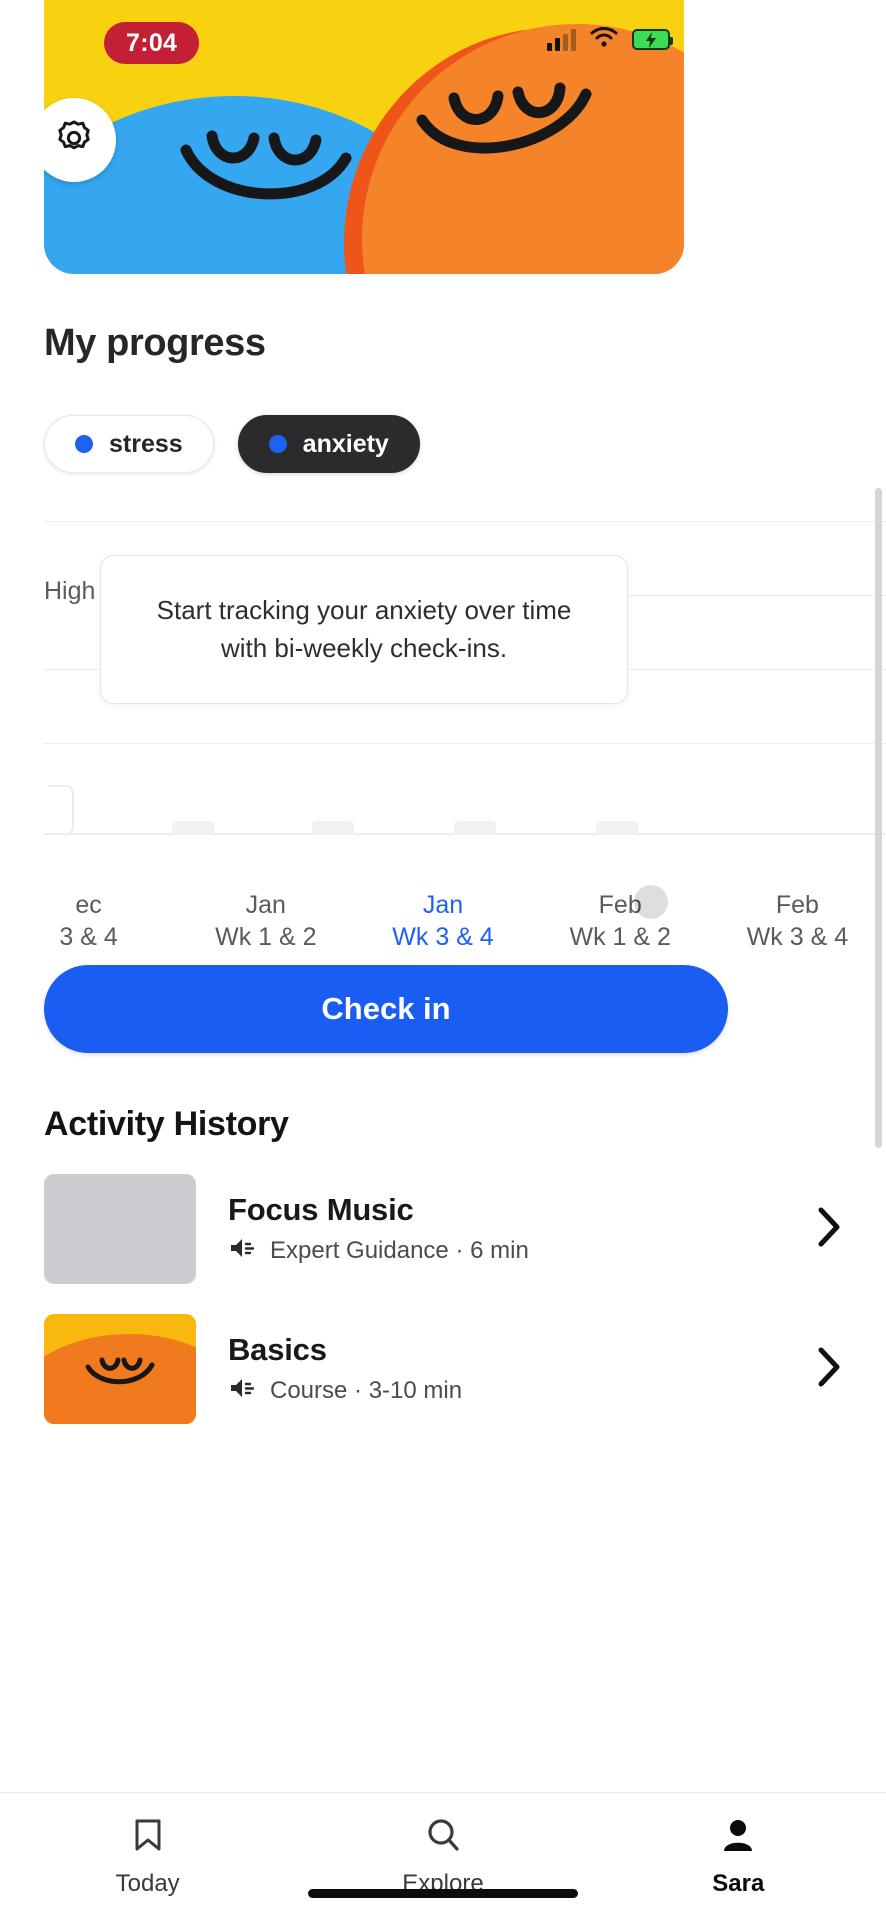 The image size is (886, 1920). I want to click on touch-ripple-indicator, so click(651, 902).